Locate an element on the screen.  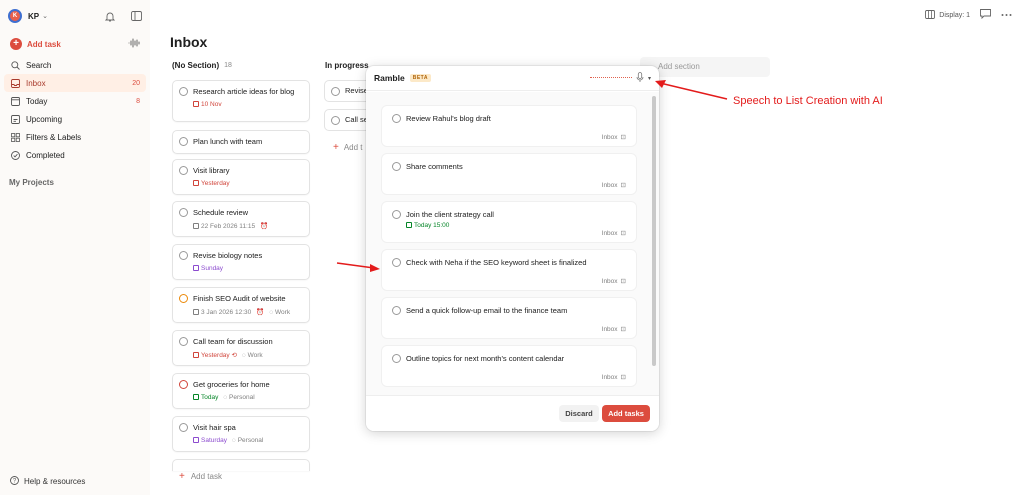
annotation-arrow-mic is located at coordinates (693, 91).